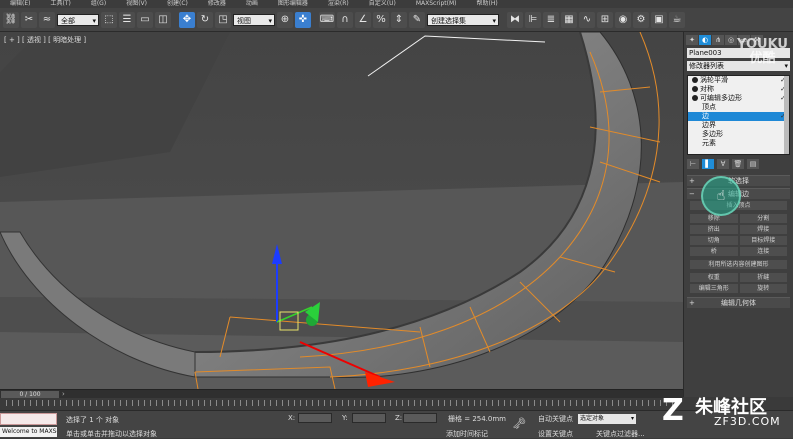  What do you see at coordinates (693, 164) in the screenshot?
I see `pin-stack-icon: ⊢` at bounding box center [693, 164].